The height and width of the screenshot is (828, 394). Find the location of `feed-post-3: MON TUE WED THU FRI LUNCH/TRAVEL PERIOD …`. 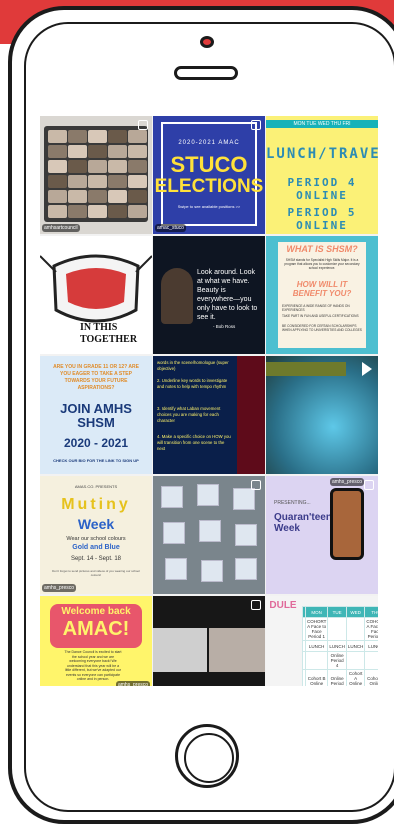

feed-post-3: MON TUE WED THU FRI LUNCH/TRAVEL PERIOD … is located at coordinates (322, 175).